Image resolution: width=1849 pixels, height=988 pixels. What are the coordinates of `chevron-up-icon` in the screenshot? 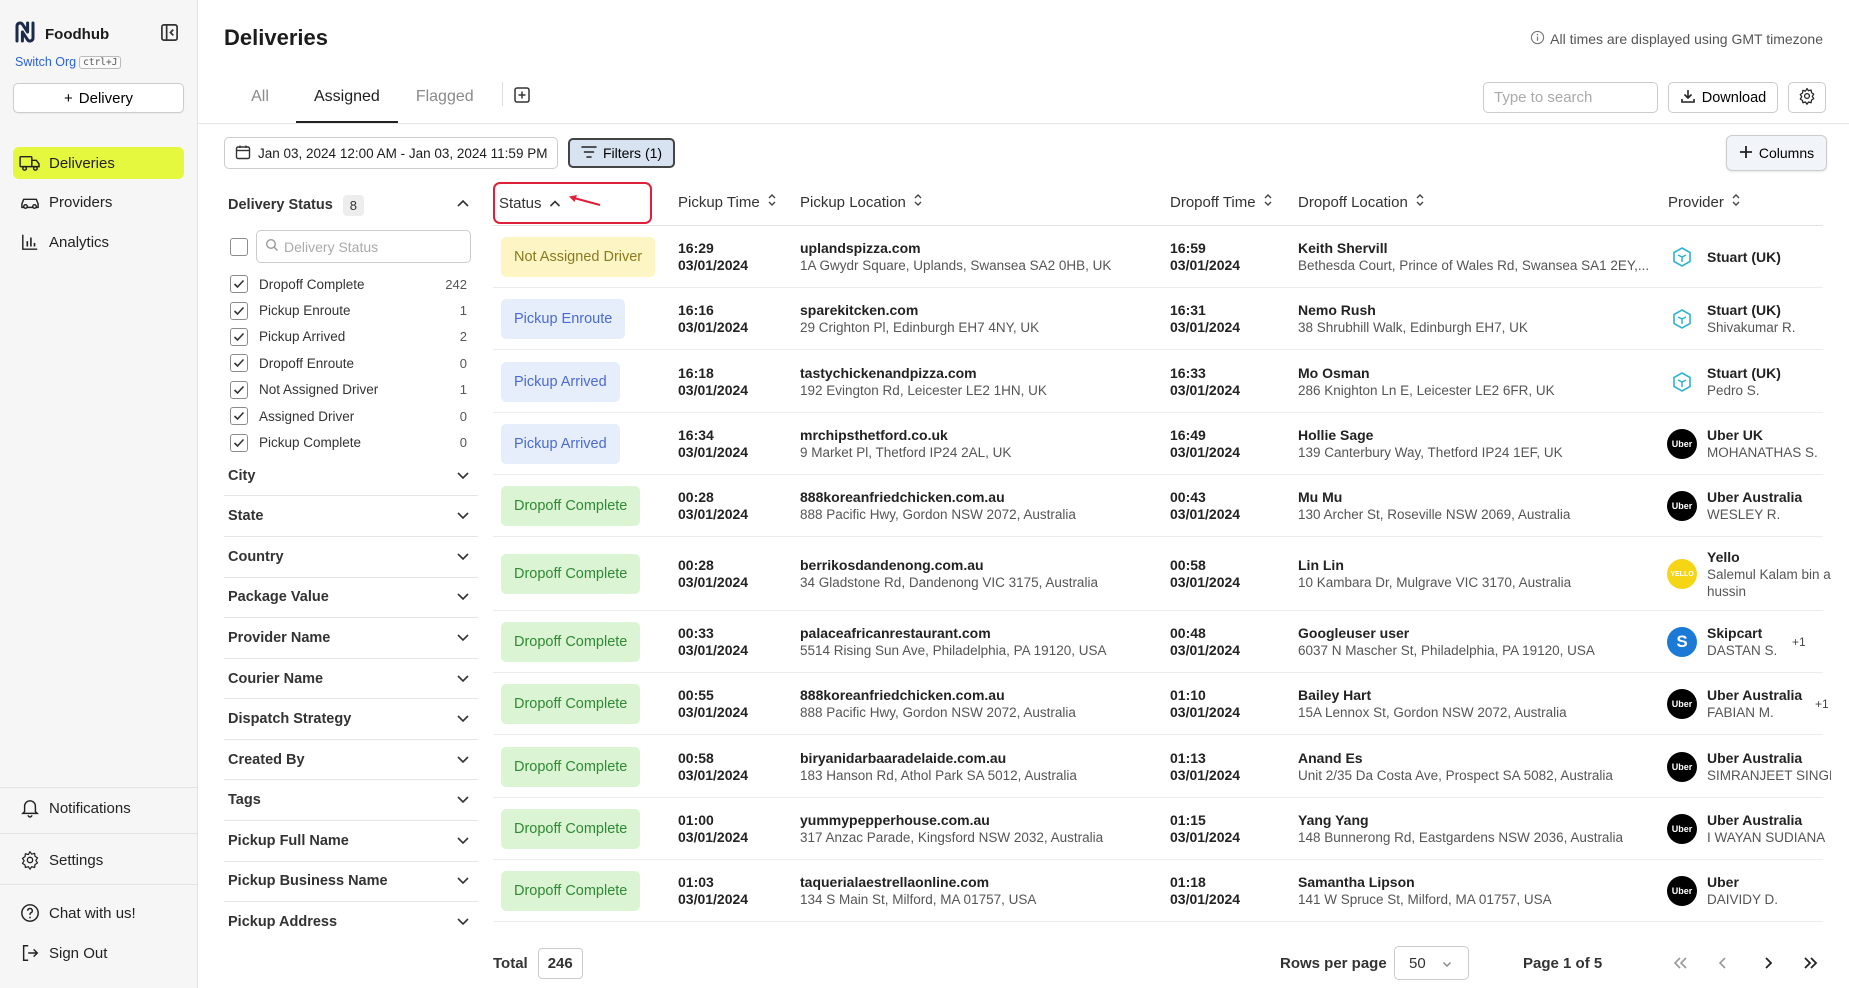 It's located at (463, 205).